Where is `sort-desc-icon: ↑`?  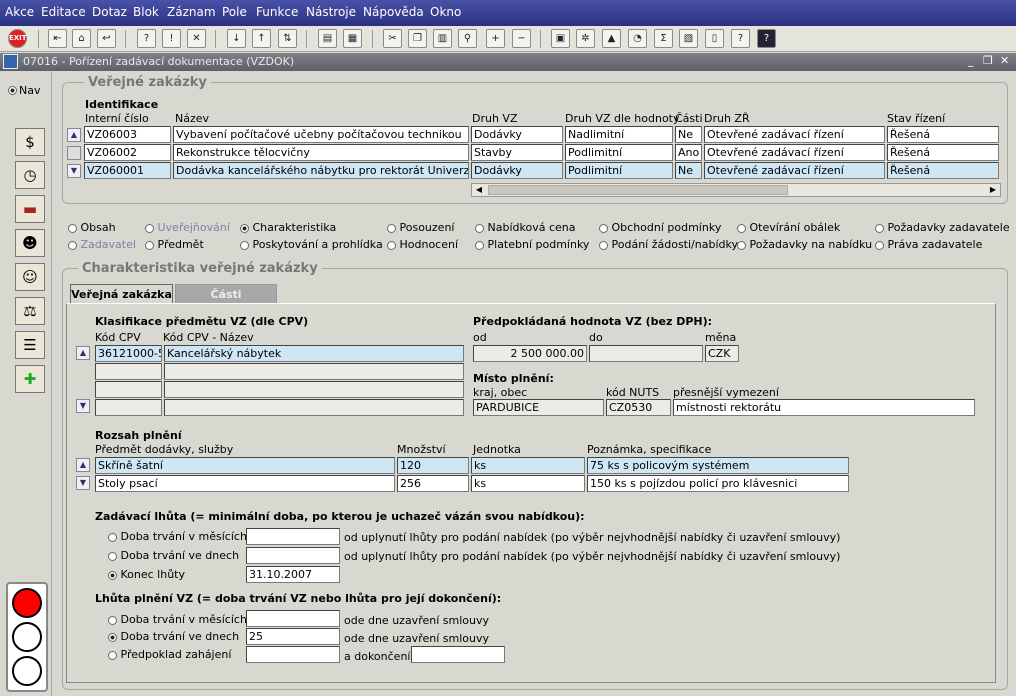 sort-desc-icon: ↑ is located at coordinates (261, 38).